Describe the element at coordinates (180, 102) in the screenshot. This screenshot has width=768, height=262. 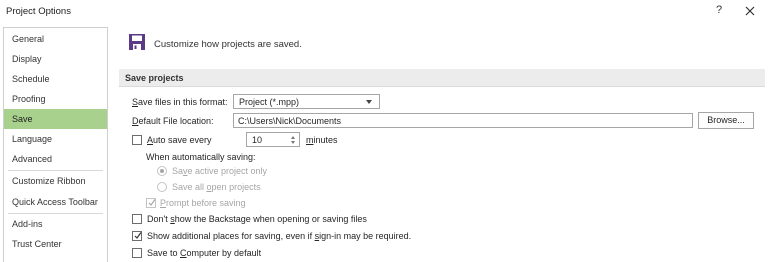
I see `save-format-label: Save files in this format:` at that location.